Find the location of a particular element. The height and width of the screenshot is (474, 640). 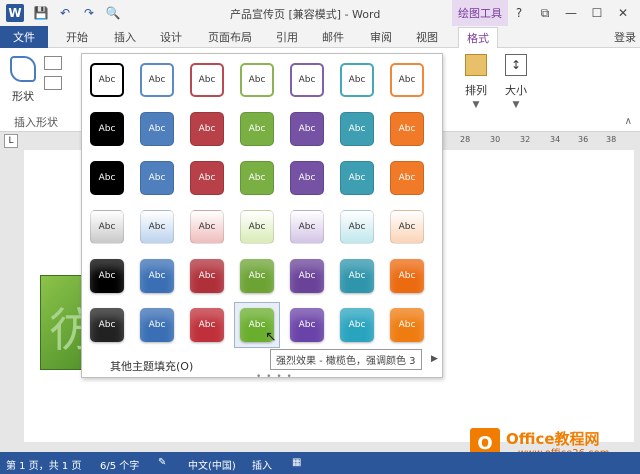

collapse-ribbon-icon: ∧ is located at coordinates (628, 121).